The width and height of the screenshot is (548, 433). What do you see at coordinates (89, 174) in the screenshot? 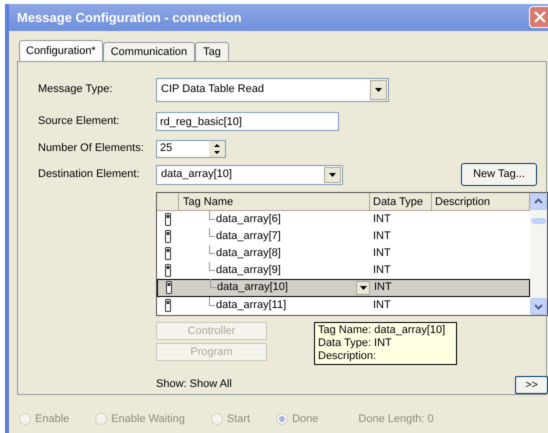
I see `field-label: Destination Element:` at bounding box center [89, 174].